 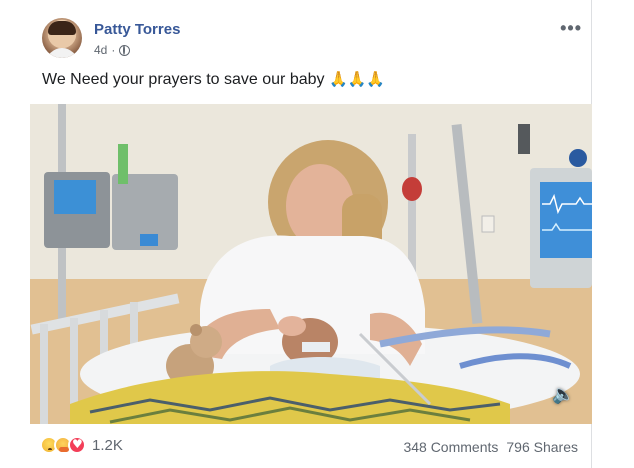 What do you see at coordinates (183, 79) in the screenshot?
I see `post-text-body: We Need your prayers to save our baby` at bounding box center [183, 79].